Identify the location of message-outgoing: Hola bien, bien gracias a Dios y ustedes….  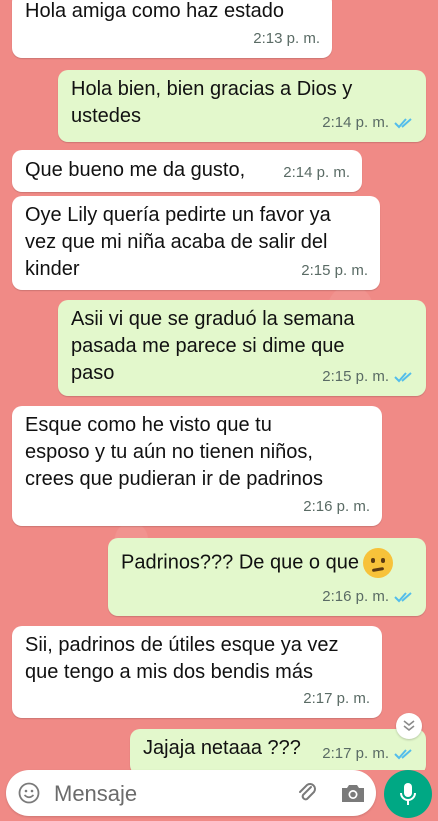
(242, 106).